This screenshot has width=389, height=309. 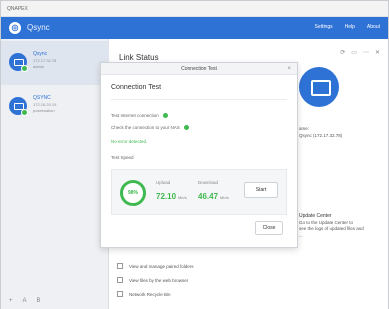 What do you see at coordinates (38, 27) in the screenshot?
I see `brand-name: Qsync` at bounding box center [38, 27].